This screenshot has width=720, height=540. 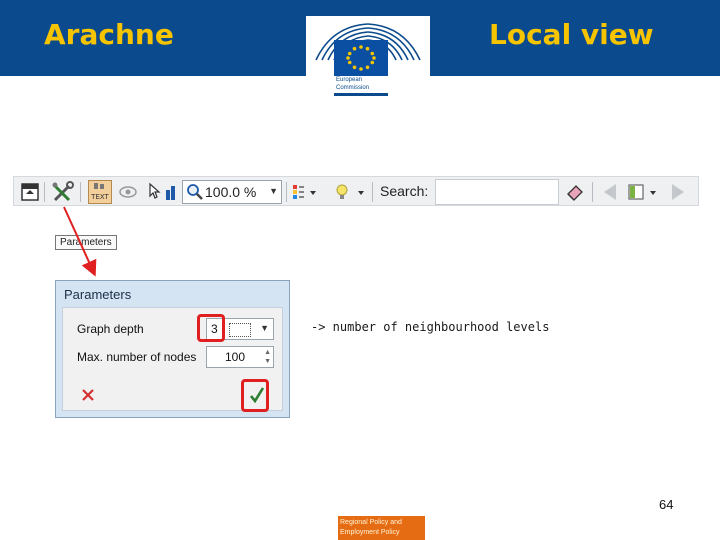 What do you see at coordinates (353, 88) in the screenshot?
I see `logo-text-line2: Commission` at bounding box center [353, 88].